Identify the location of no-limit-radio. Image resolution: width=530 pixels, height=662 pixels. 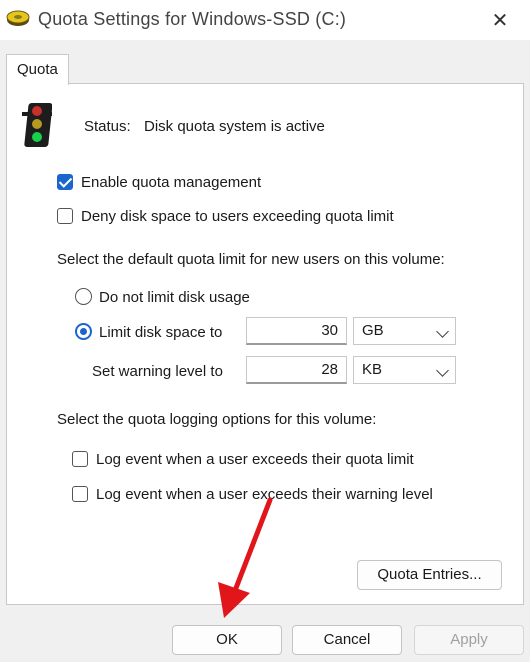
(83, 296).